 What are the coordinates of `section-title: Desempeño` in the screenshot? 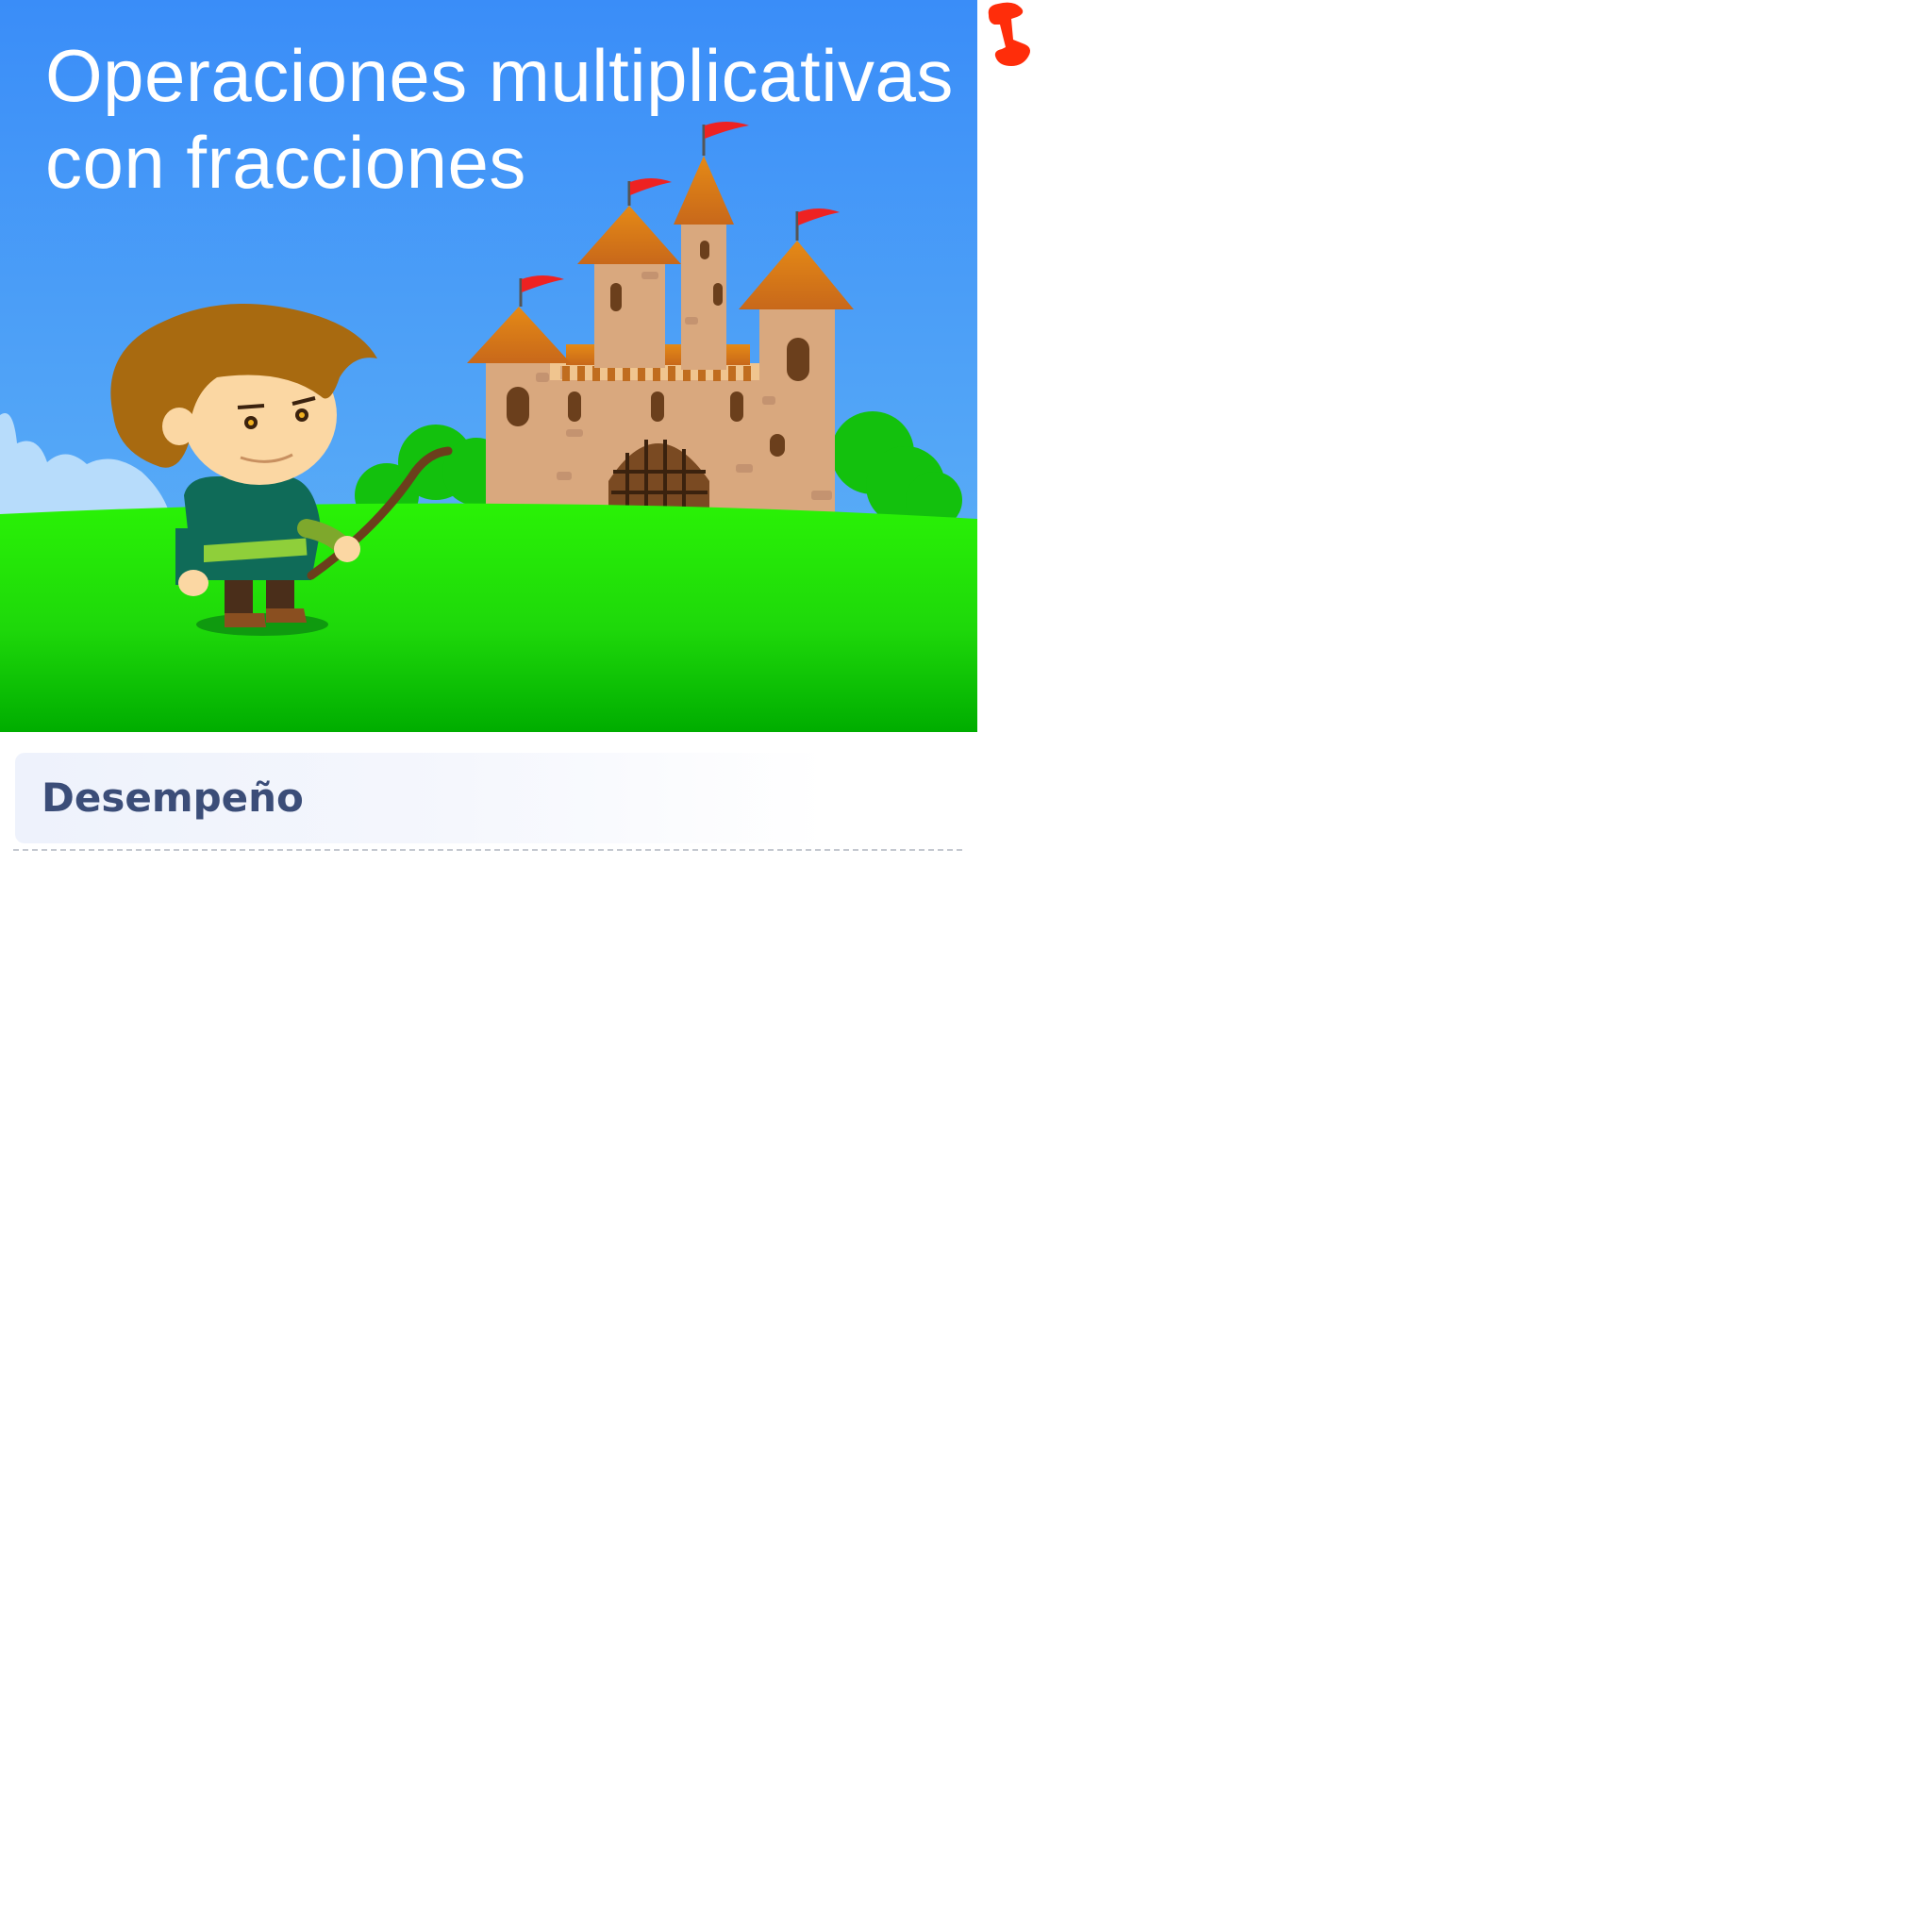 It's located at (173, 797).